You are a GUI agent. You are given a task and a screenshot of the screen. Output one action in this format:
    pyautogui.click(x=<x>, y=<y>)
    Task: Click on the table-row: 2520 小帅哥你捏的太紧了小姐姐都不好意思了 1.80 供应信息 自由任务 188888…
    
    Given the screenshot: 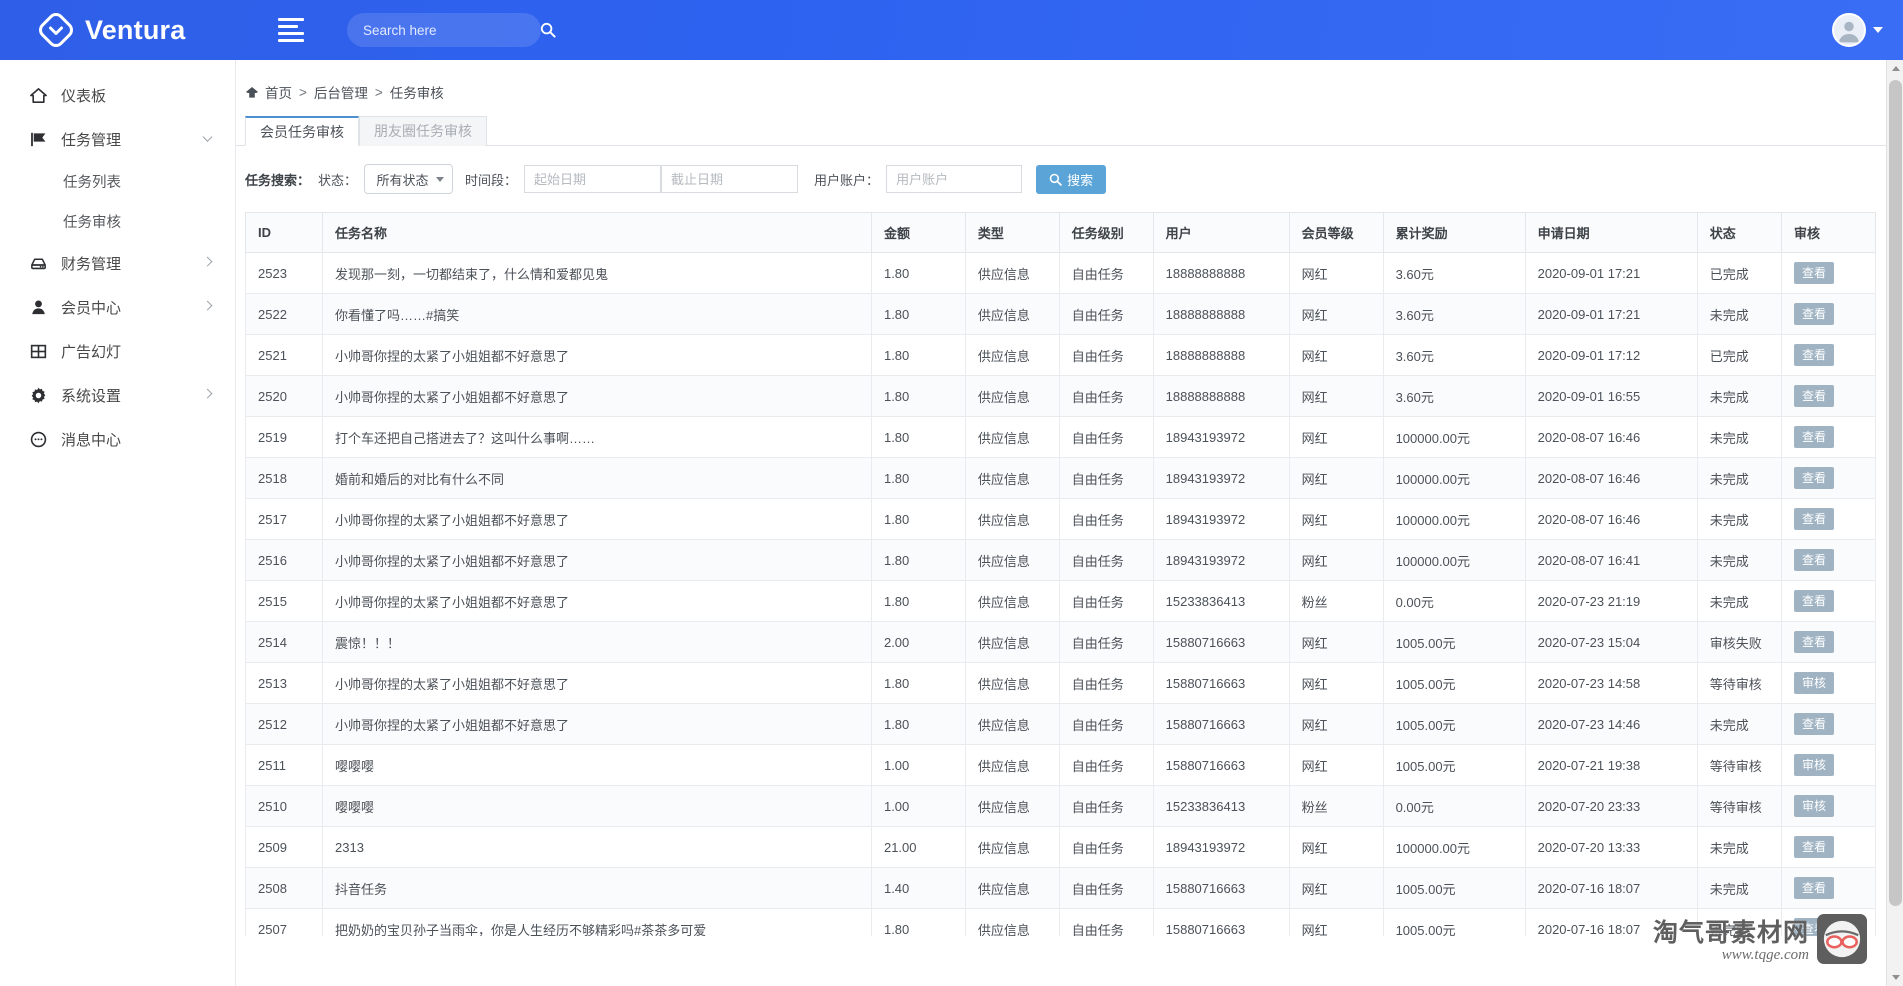 What is the action you would take?
    pyautogui.click(x=1060, y=396)
    